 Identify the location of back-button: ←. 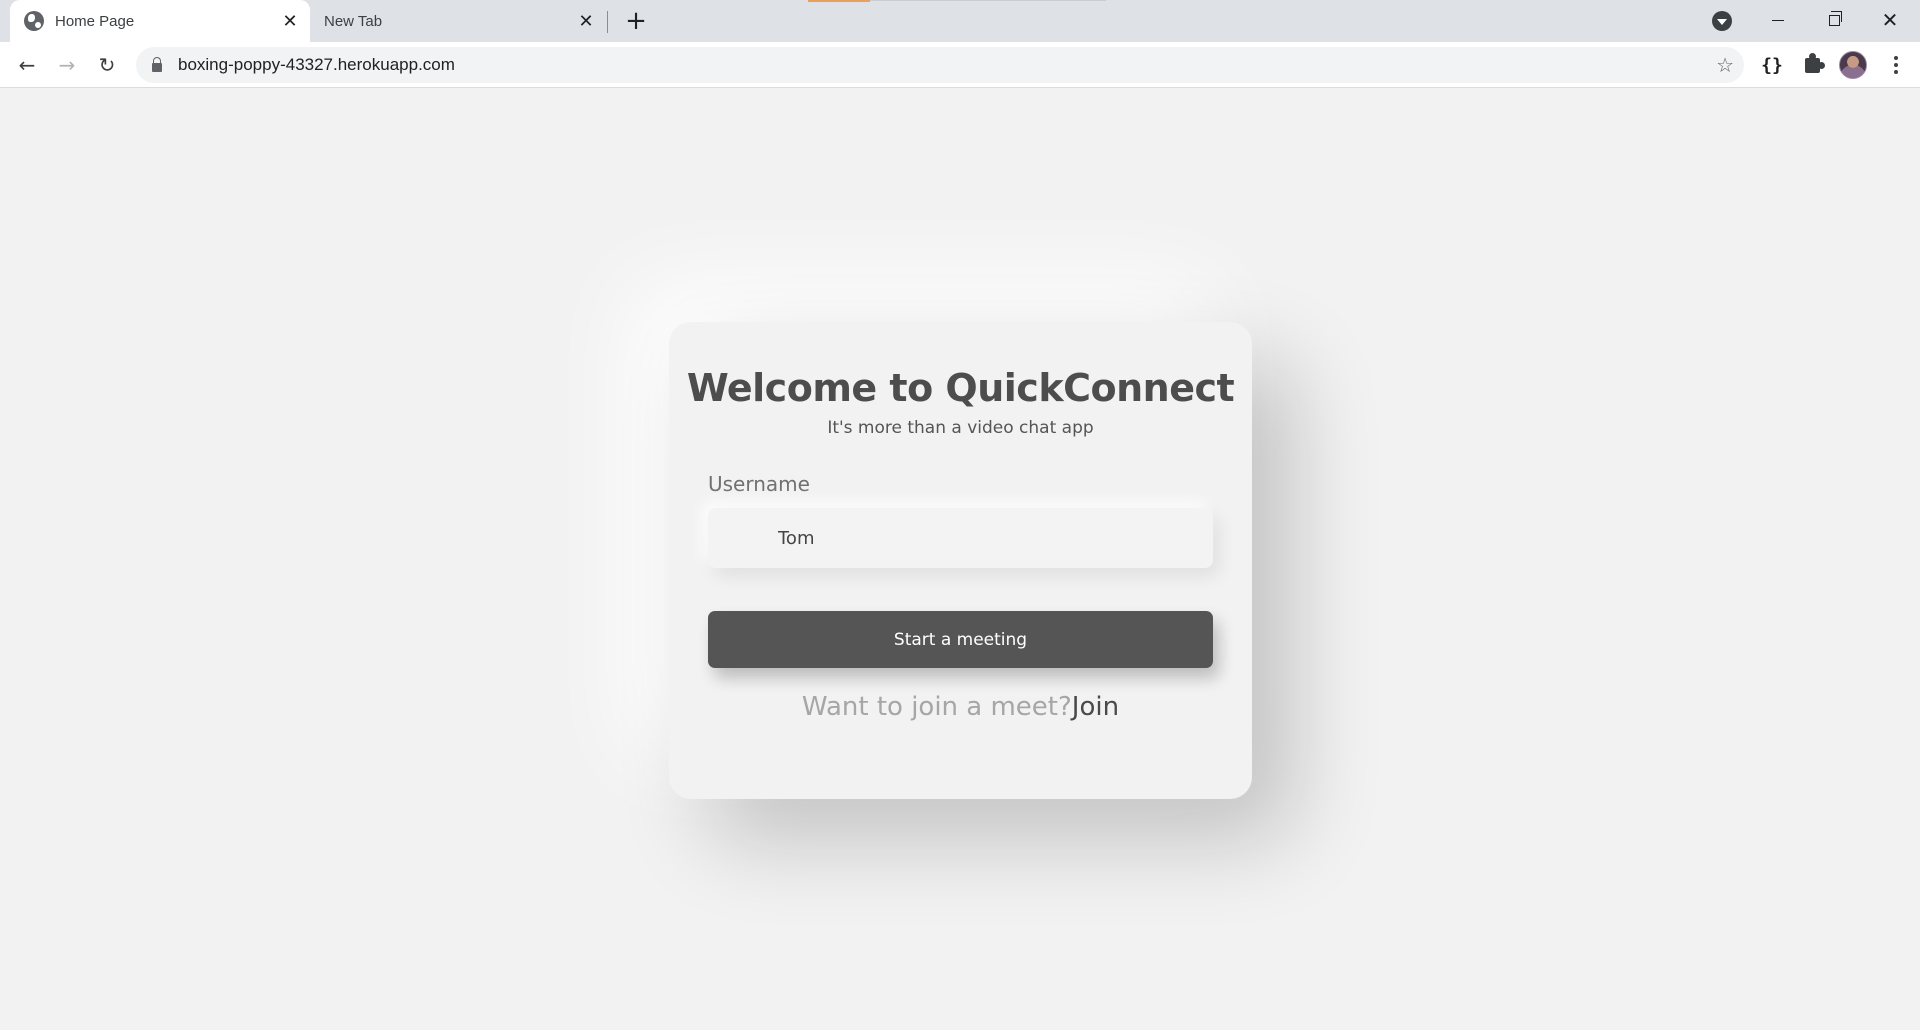
(27, 65).